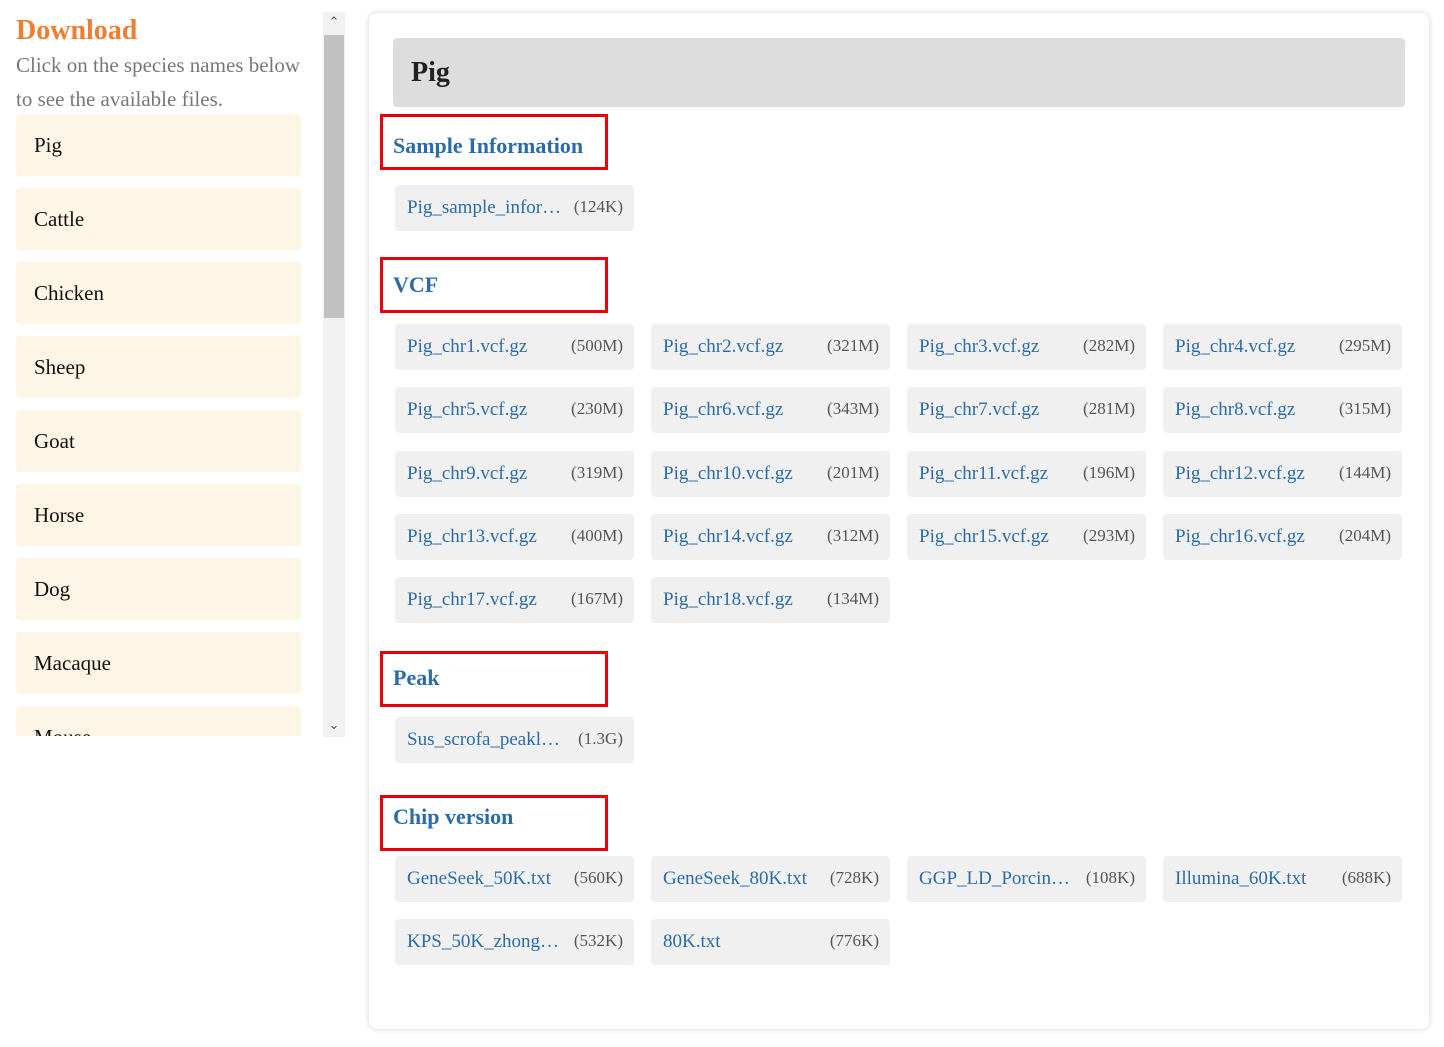 This screenshot has height=1047, width=1444. I want to click on scrollbar-thumb, so click(334, 176).